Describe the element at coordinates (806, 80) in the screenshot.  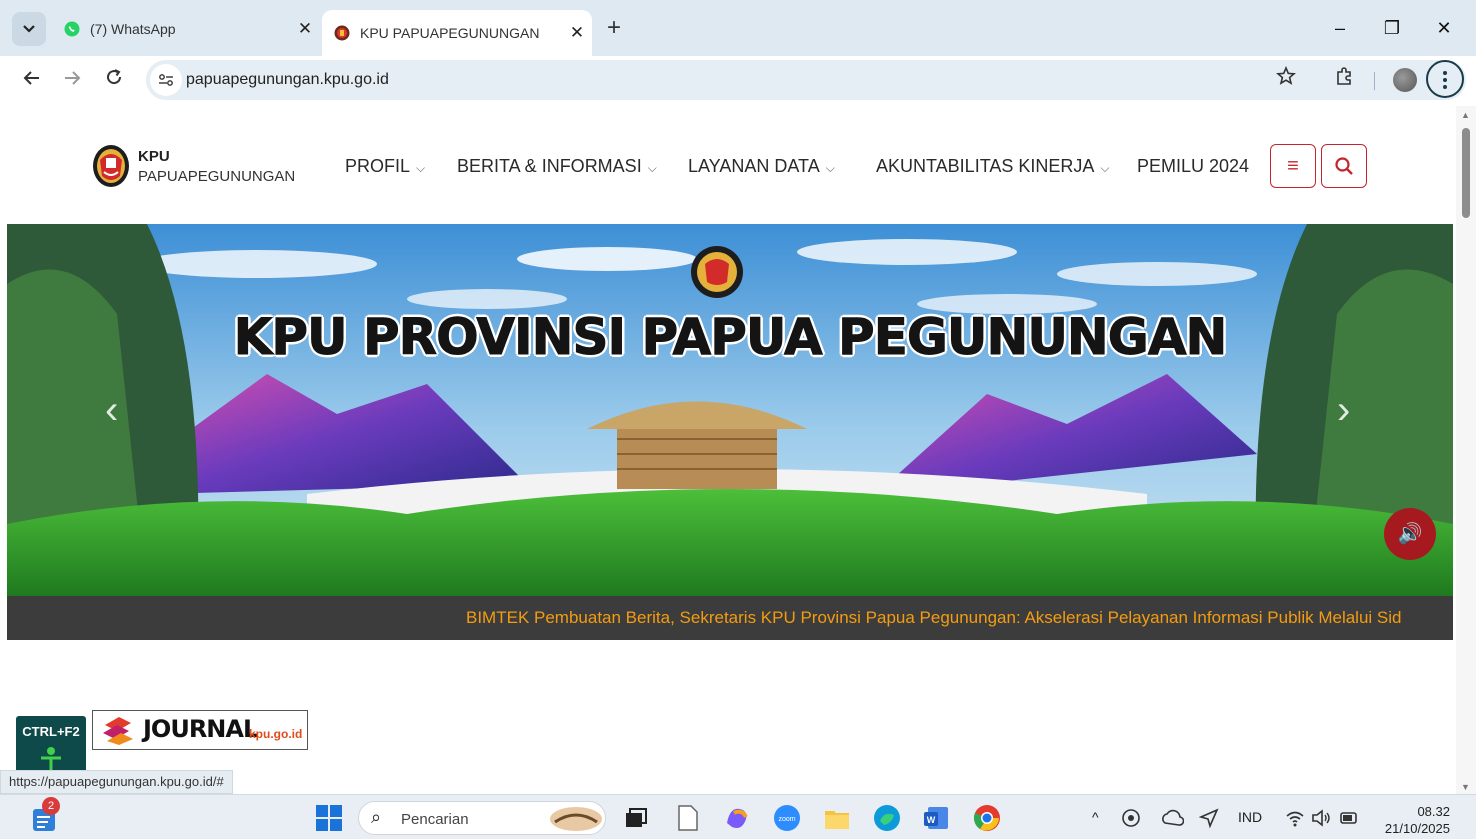
I see `address-bar: papuapegunungan.kpu.go.id` at that location.